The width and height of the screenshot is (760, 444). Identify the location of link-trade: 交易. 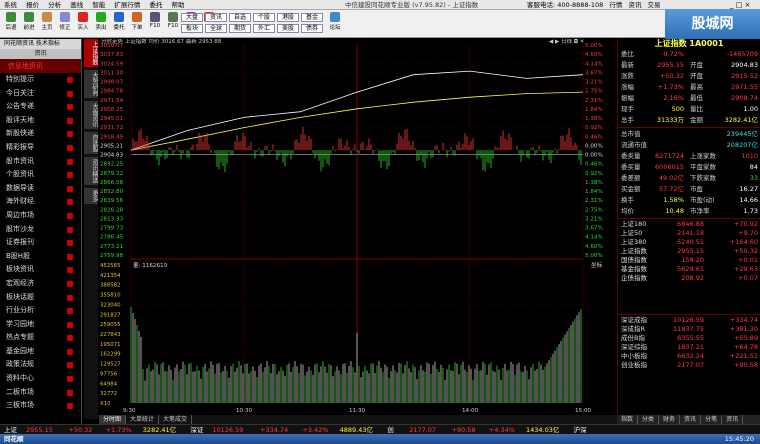
(654, 5).